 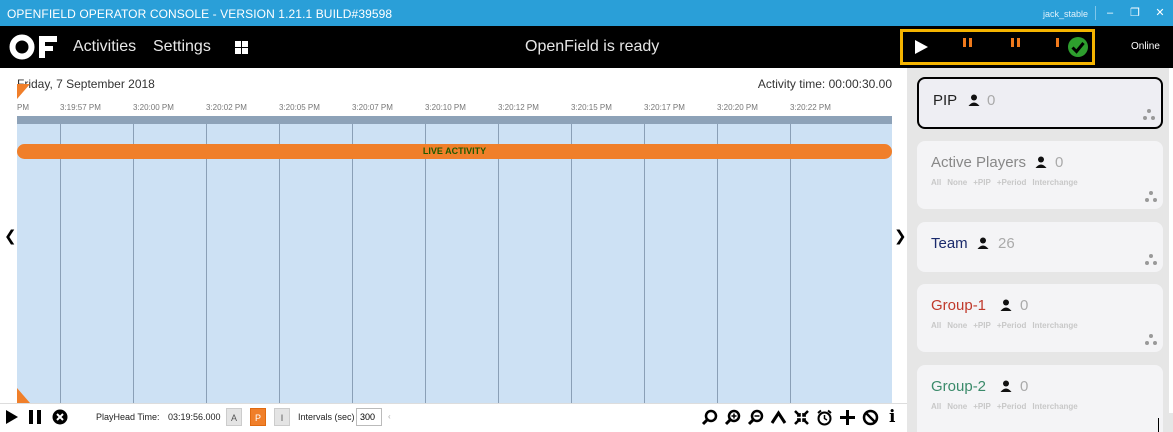 What do you see at coordinates (949, 243) in the screenshot?
I see `group-name: Team` at bounding box center [949, 243].